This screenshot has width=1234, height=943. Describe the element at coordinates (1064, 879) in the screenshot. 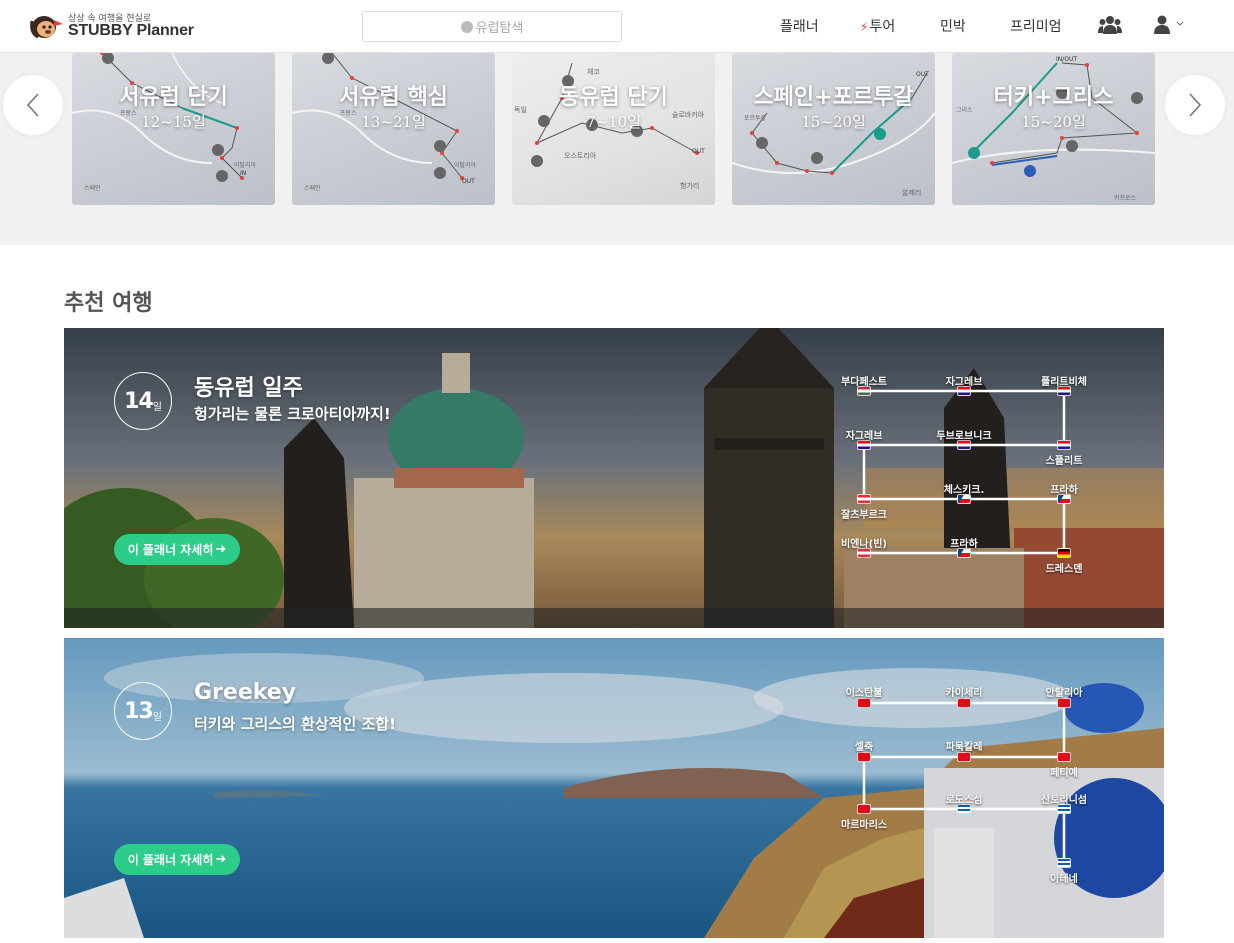

I see `route-city: 아테네` at that location.